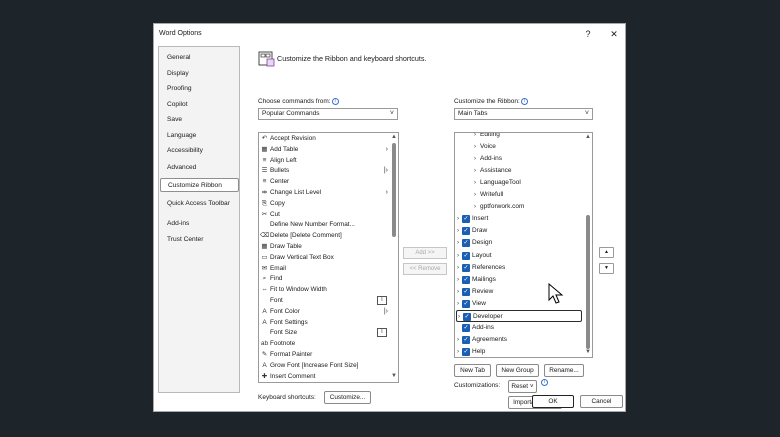  What do you see at coordinates (324, 343) in the screenshot?
I see `command-item: ab Footnote` at bounding box center [324, 343].